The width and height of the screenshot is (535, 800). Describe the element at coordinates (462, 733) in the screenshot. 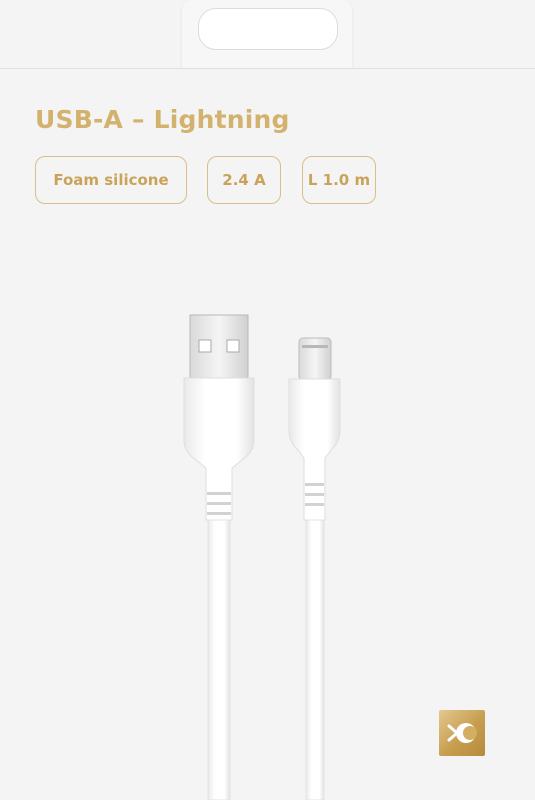

I see `brand-logo-icon` at that location.